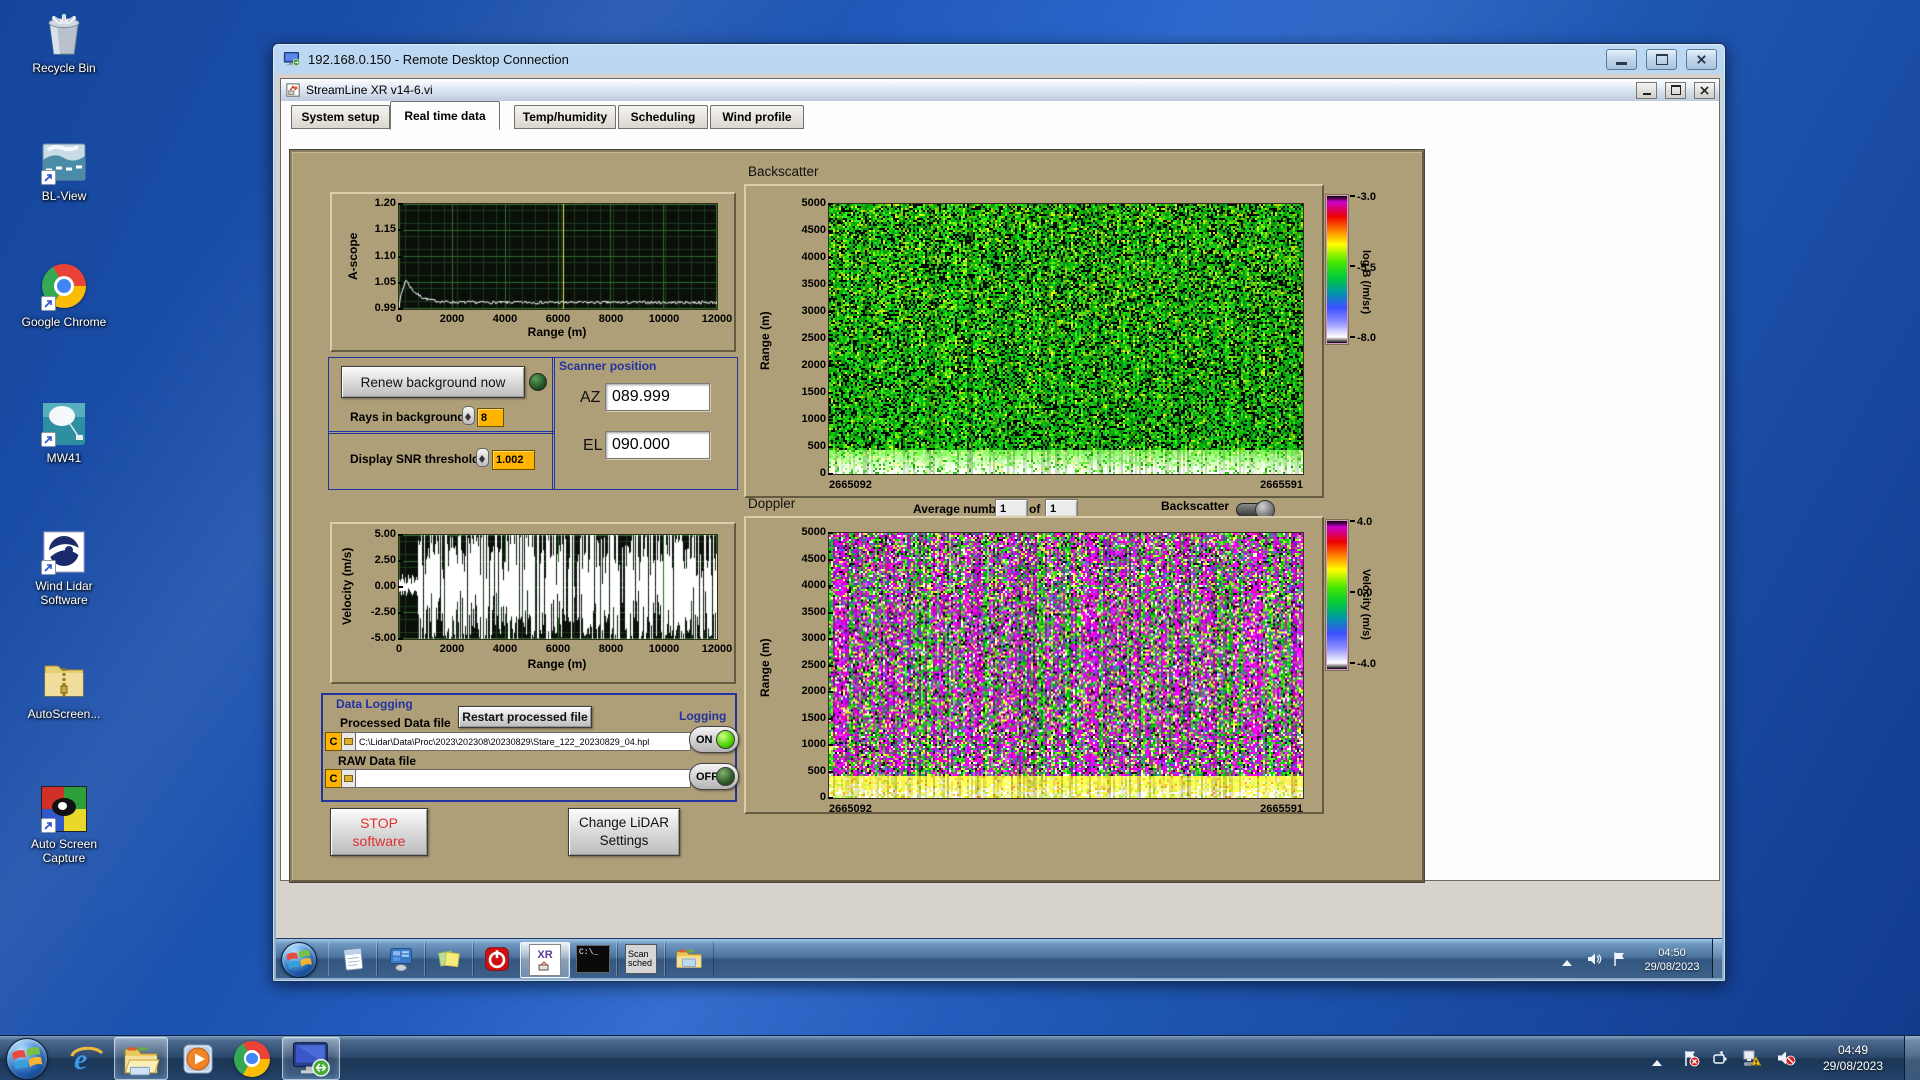 The image size is (1920, 1080). Describe the element at coordinates (379, 832) in the screenshot. I see `stop-software-button: STOP software` at that location.